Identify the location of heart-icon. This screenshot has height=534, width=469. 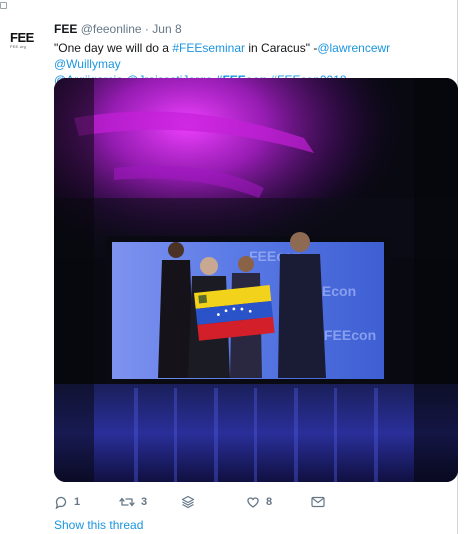
(253, 502).